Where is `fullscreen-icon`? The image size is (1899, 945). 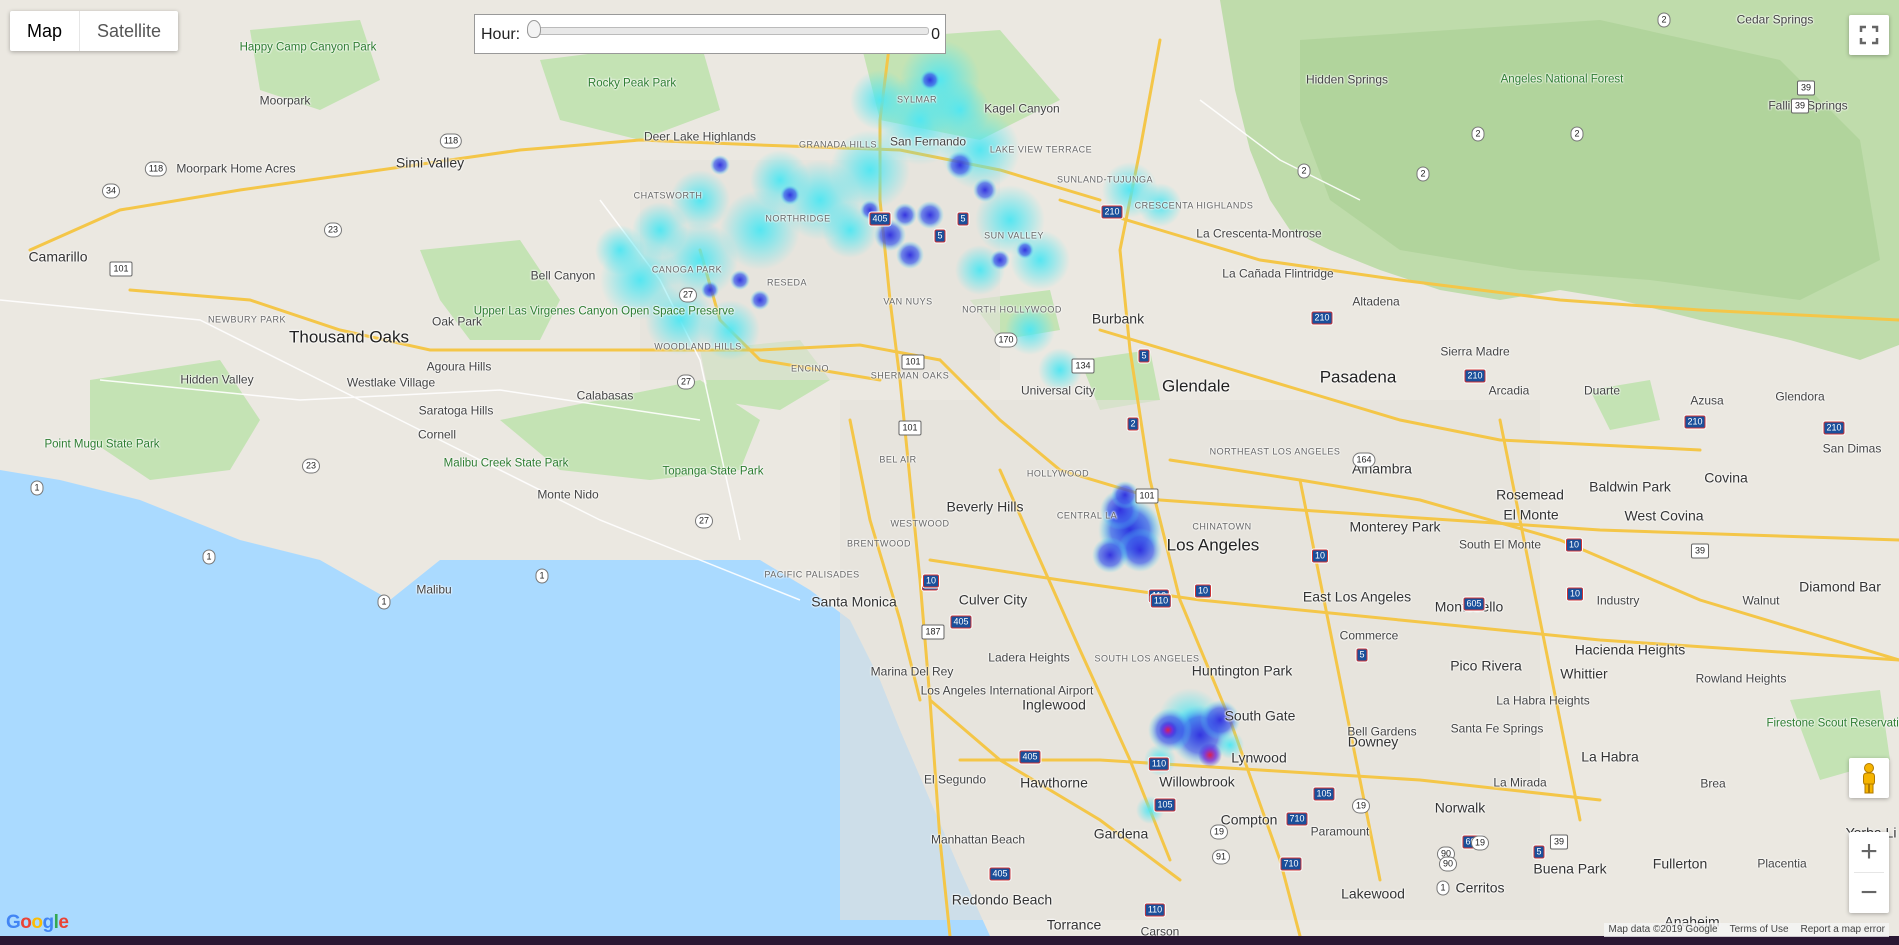 fullscreen-icon is located at coordinates (1869, 35).